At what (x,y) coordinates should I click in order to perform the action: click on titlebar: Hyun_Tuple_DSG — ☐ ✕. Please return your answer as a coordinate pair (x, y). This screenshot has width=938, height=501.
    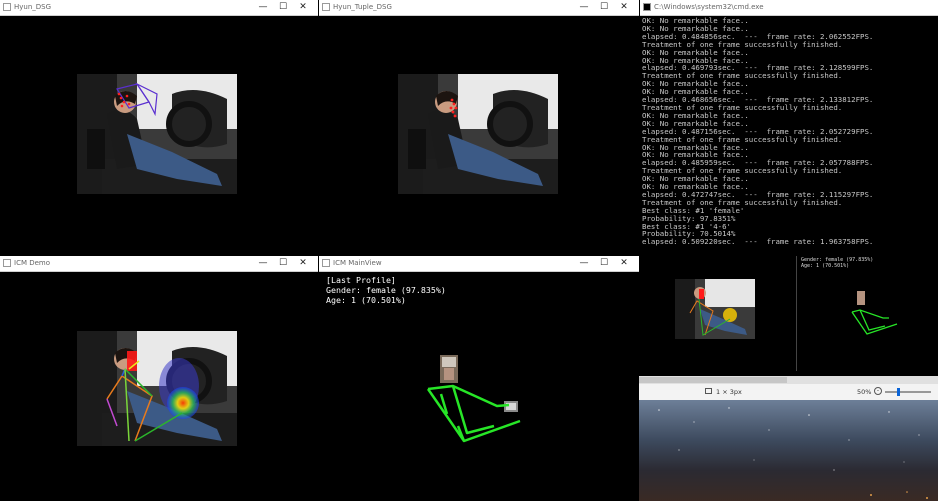
    Looking at the image, I should click on (479, 8).